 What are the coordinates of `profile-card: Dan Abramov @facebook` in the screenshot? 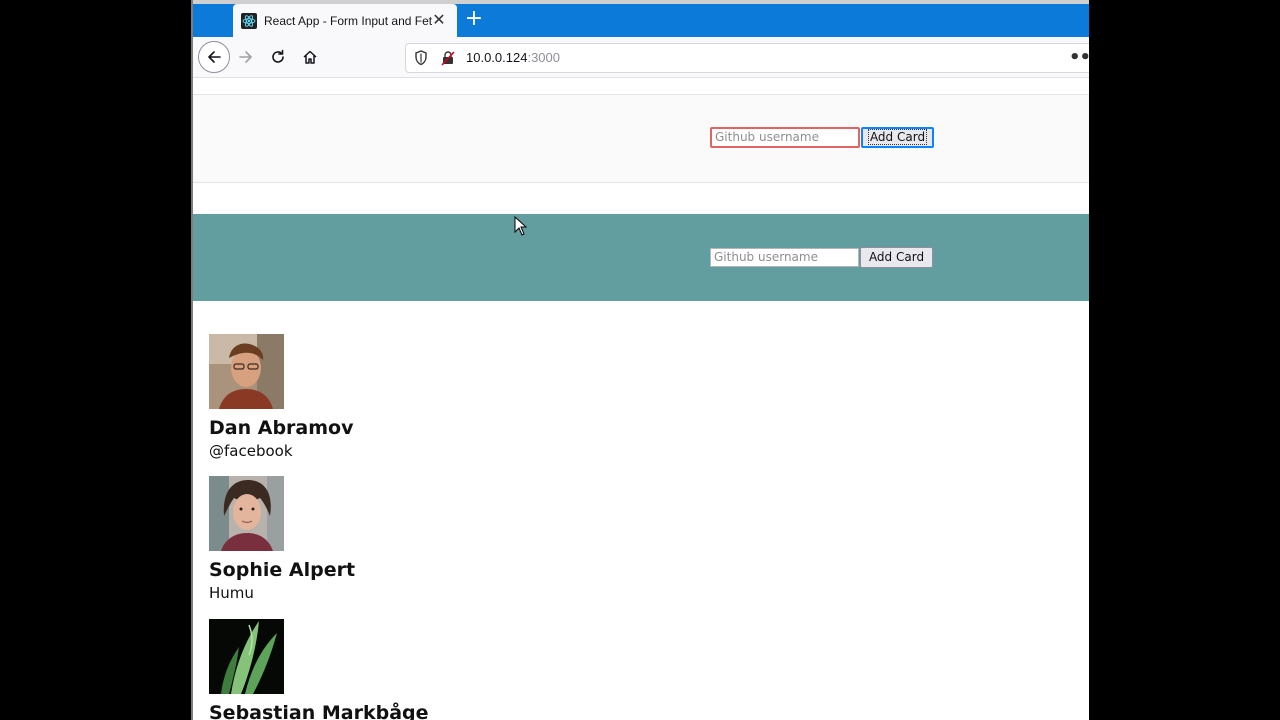 It's located at (359, 397).